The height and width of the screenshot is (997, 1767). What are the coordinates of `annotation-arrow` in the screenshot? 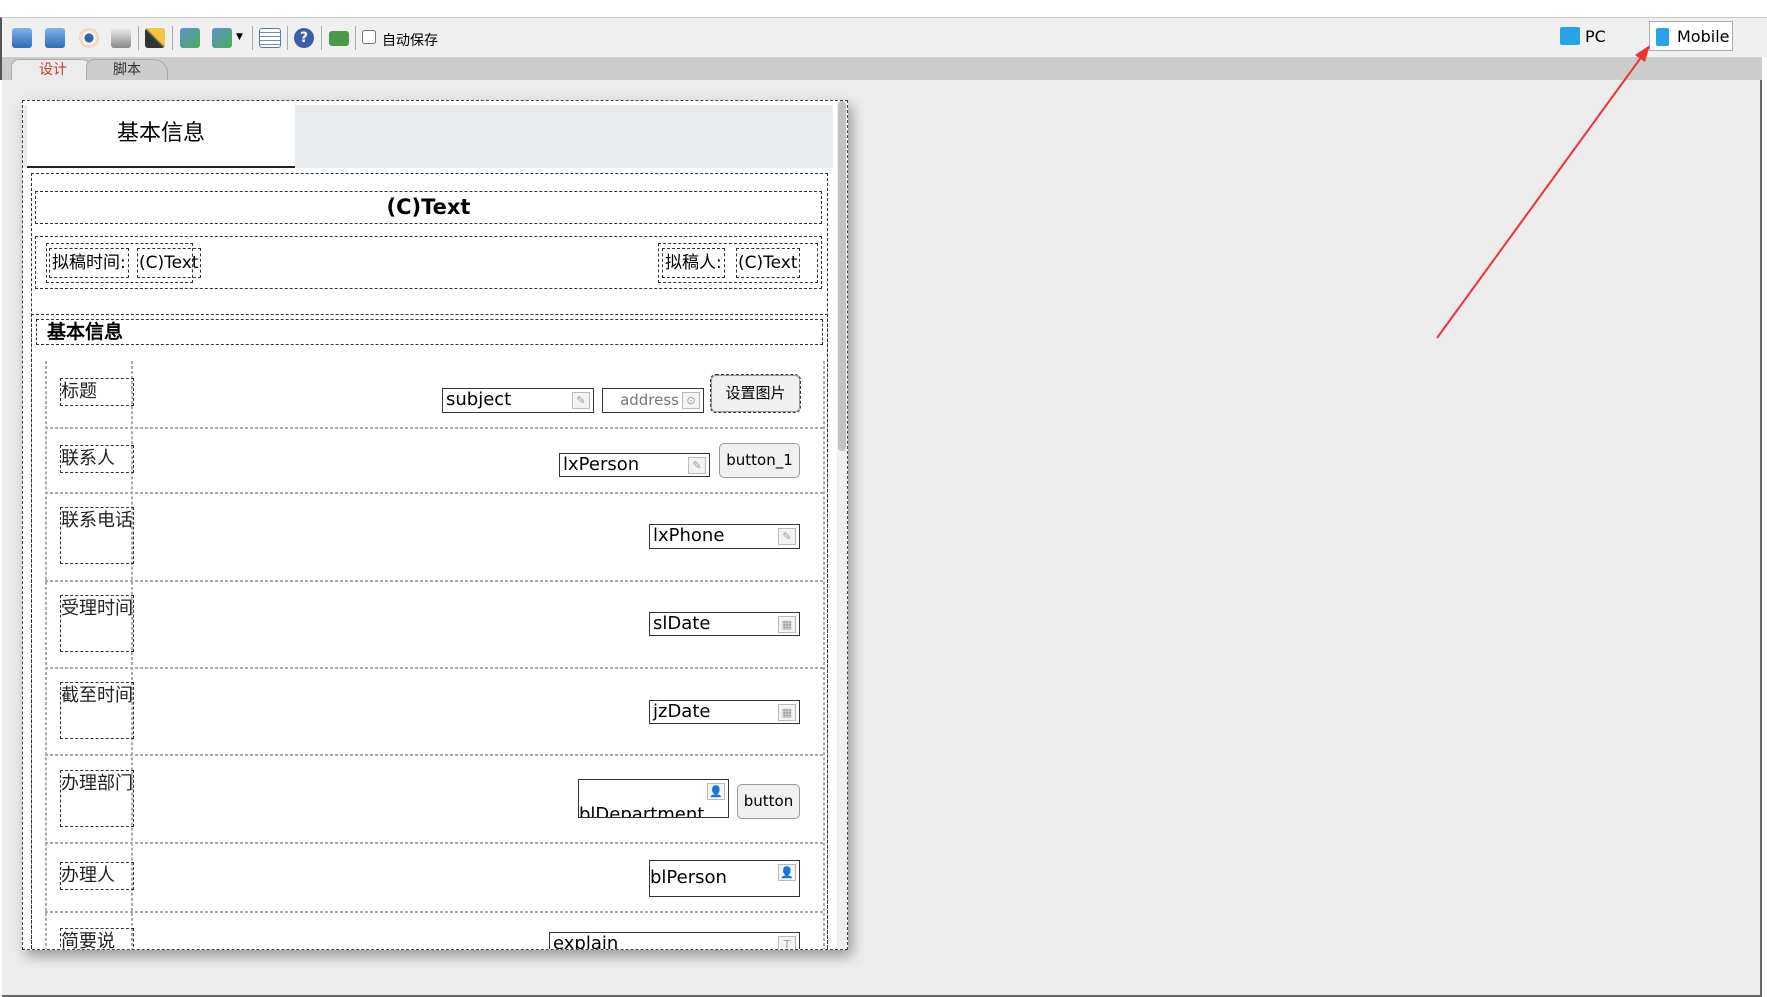 It's located at (1543, 192).